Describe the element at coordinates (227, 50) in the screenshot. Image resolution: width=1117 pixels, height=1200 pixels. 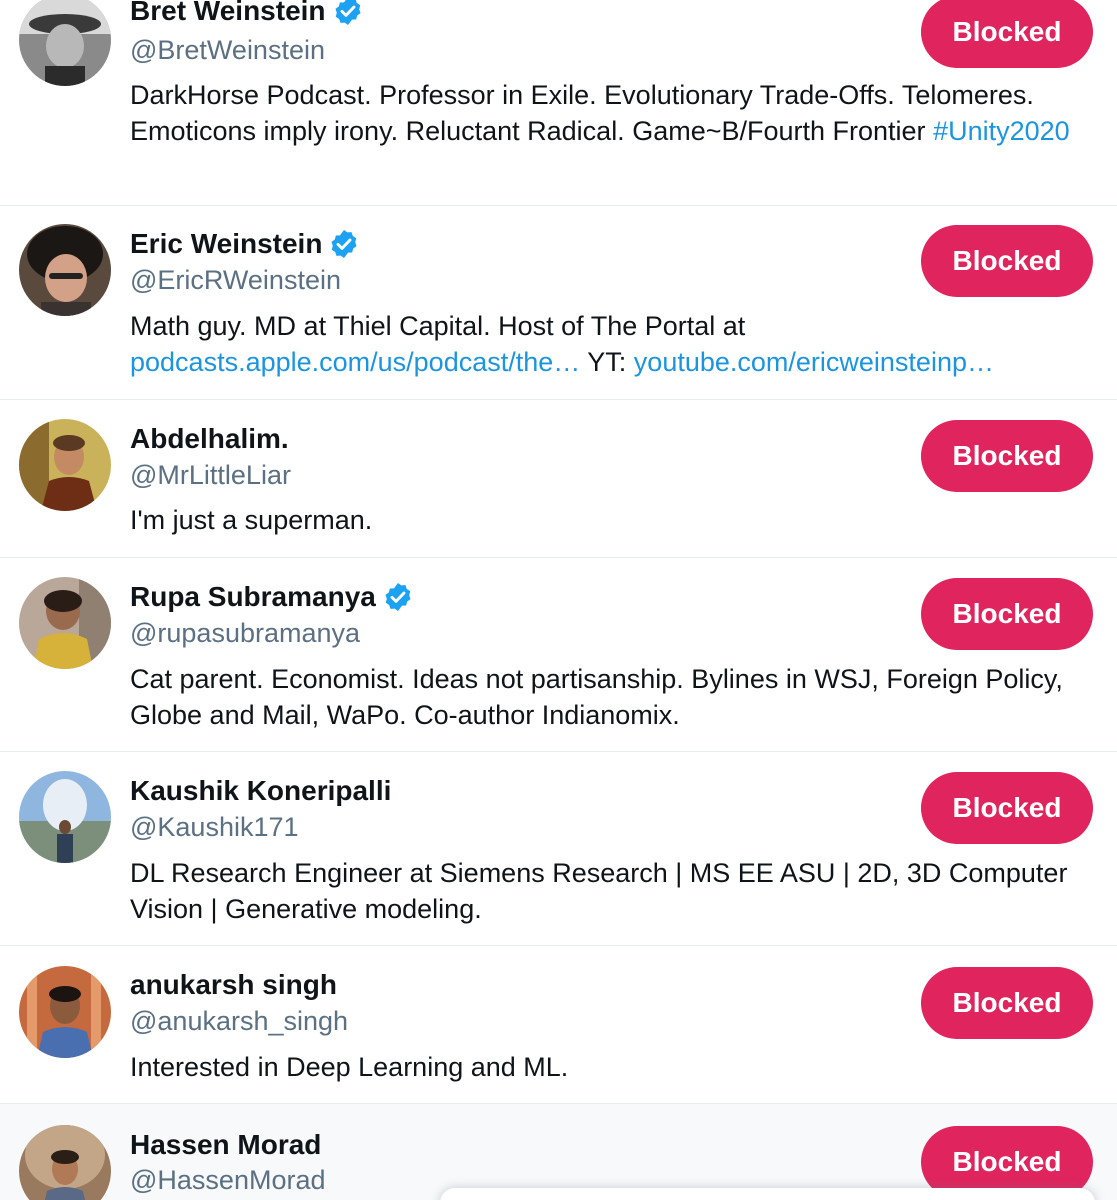
I see `user-handle: @BretWeinstein` at that location.